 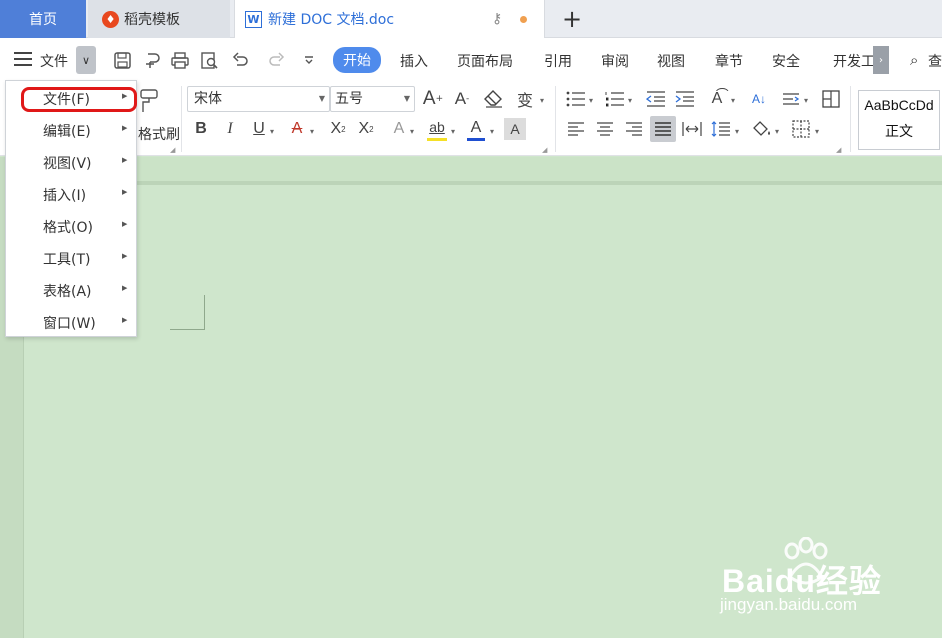 What do you see at coordinates (201, 129) in the screenshot?
I see `bold-icon: B` at bounding box center [201, 129].